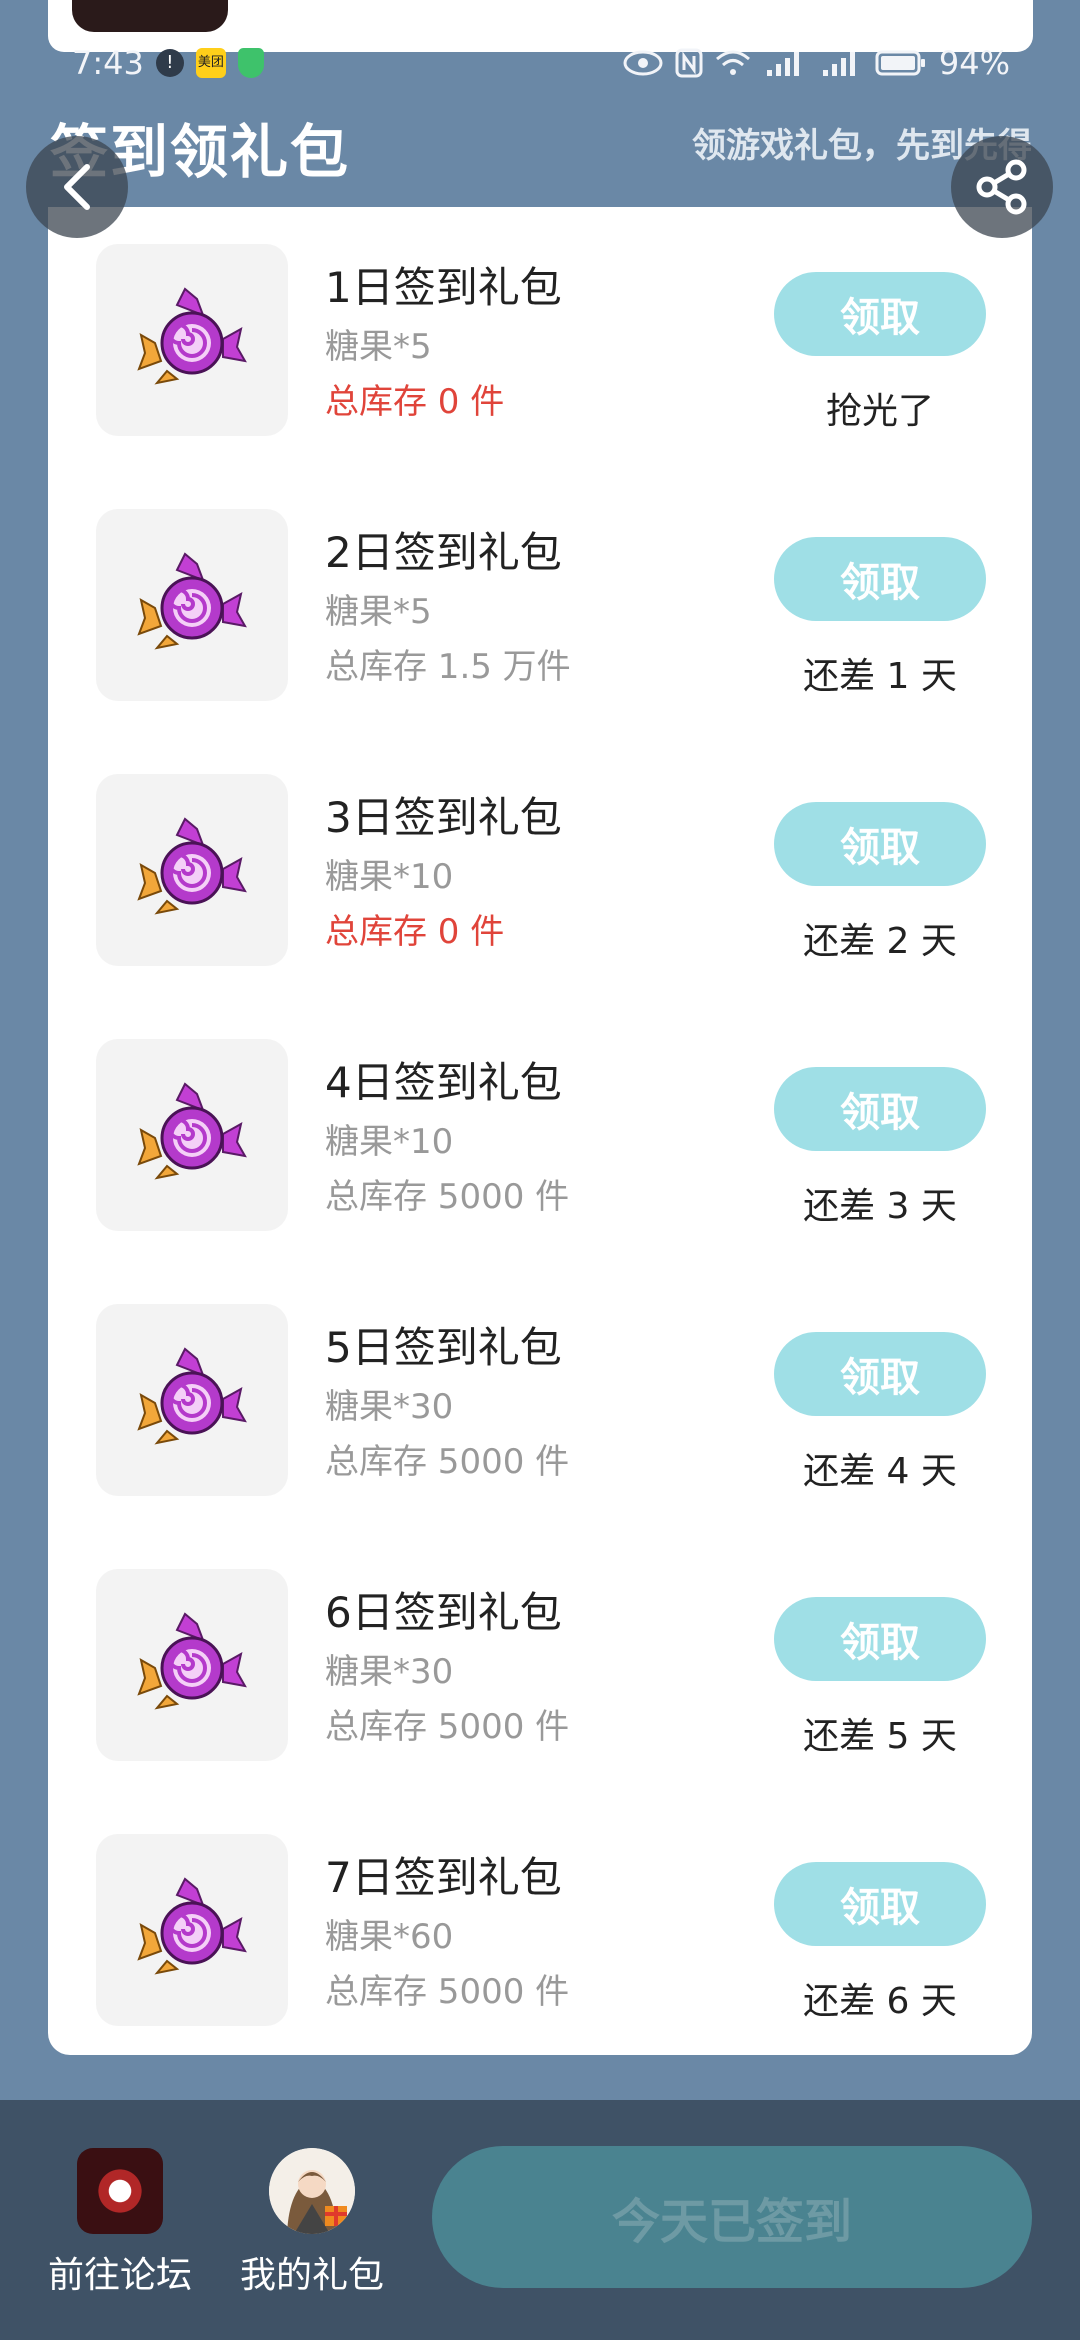  Describe the element at coordinates (210, 63) in the screenshot. I see `meituan-icon: 美团` at that location.